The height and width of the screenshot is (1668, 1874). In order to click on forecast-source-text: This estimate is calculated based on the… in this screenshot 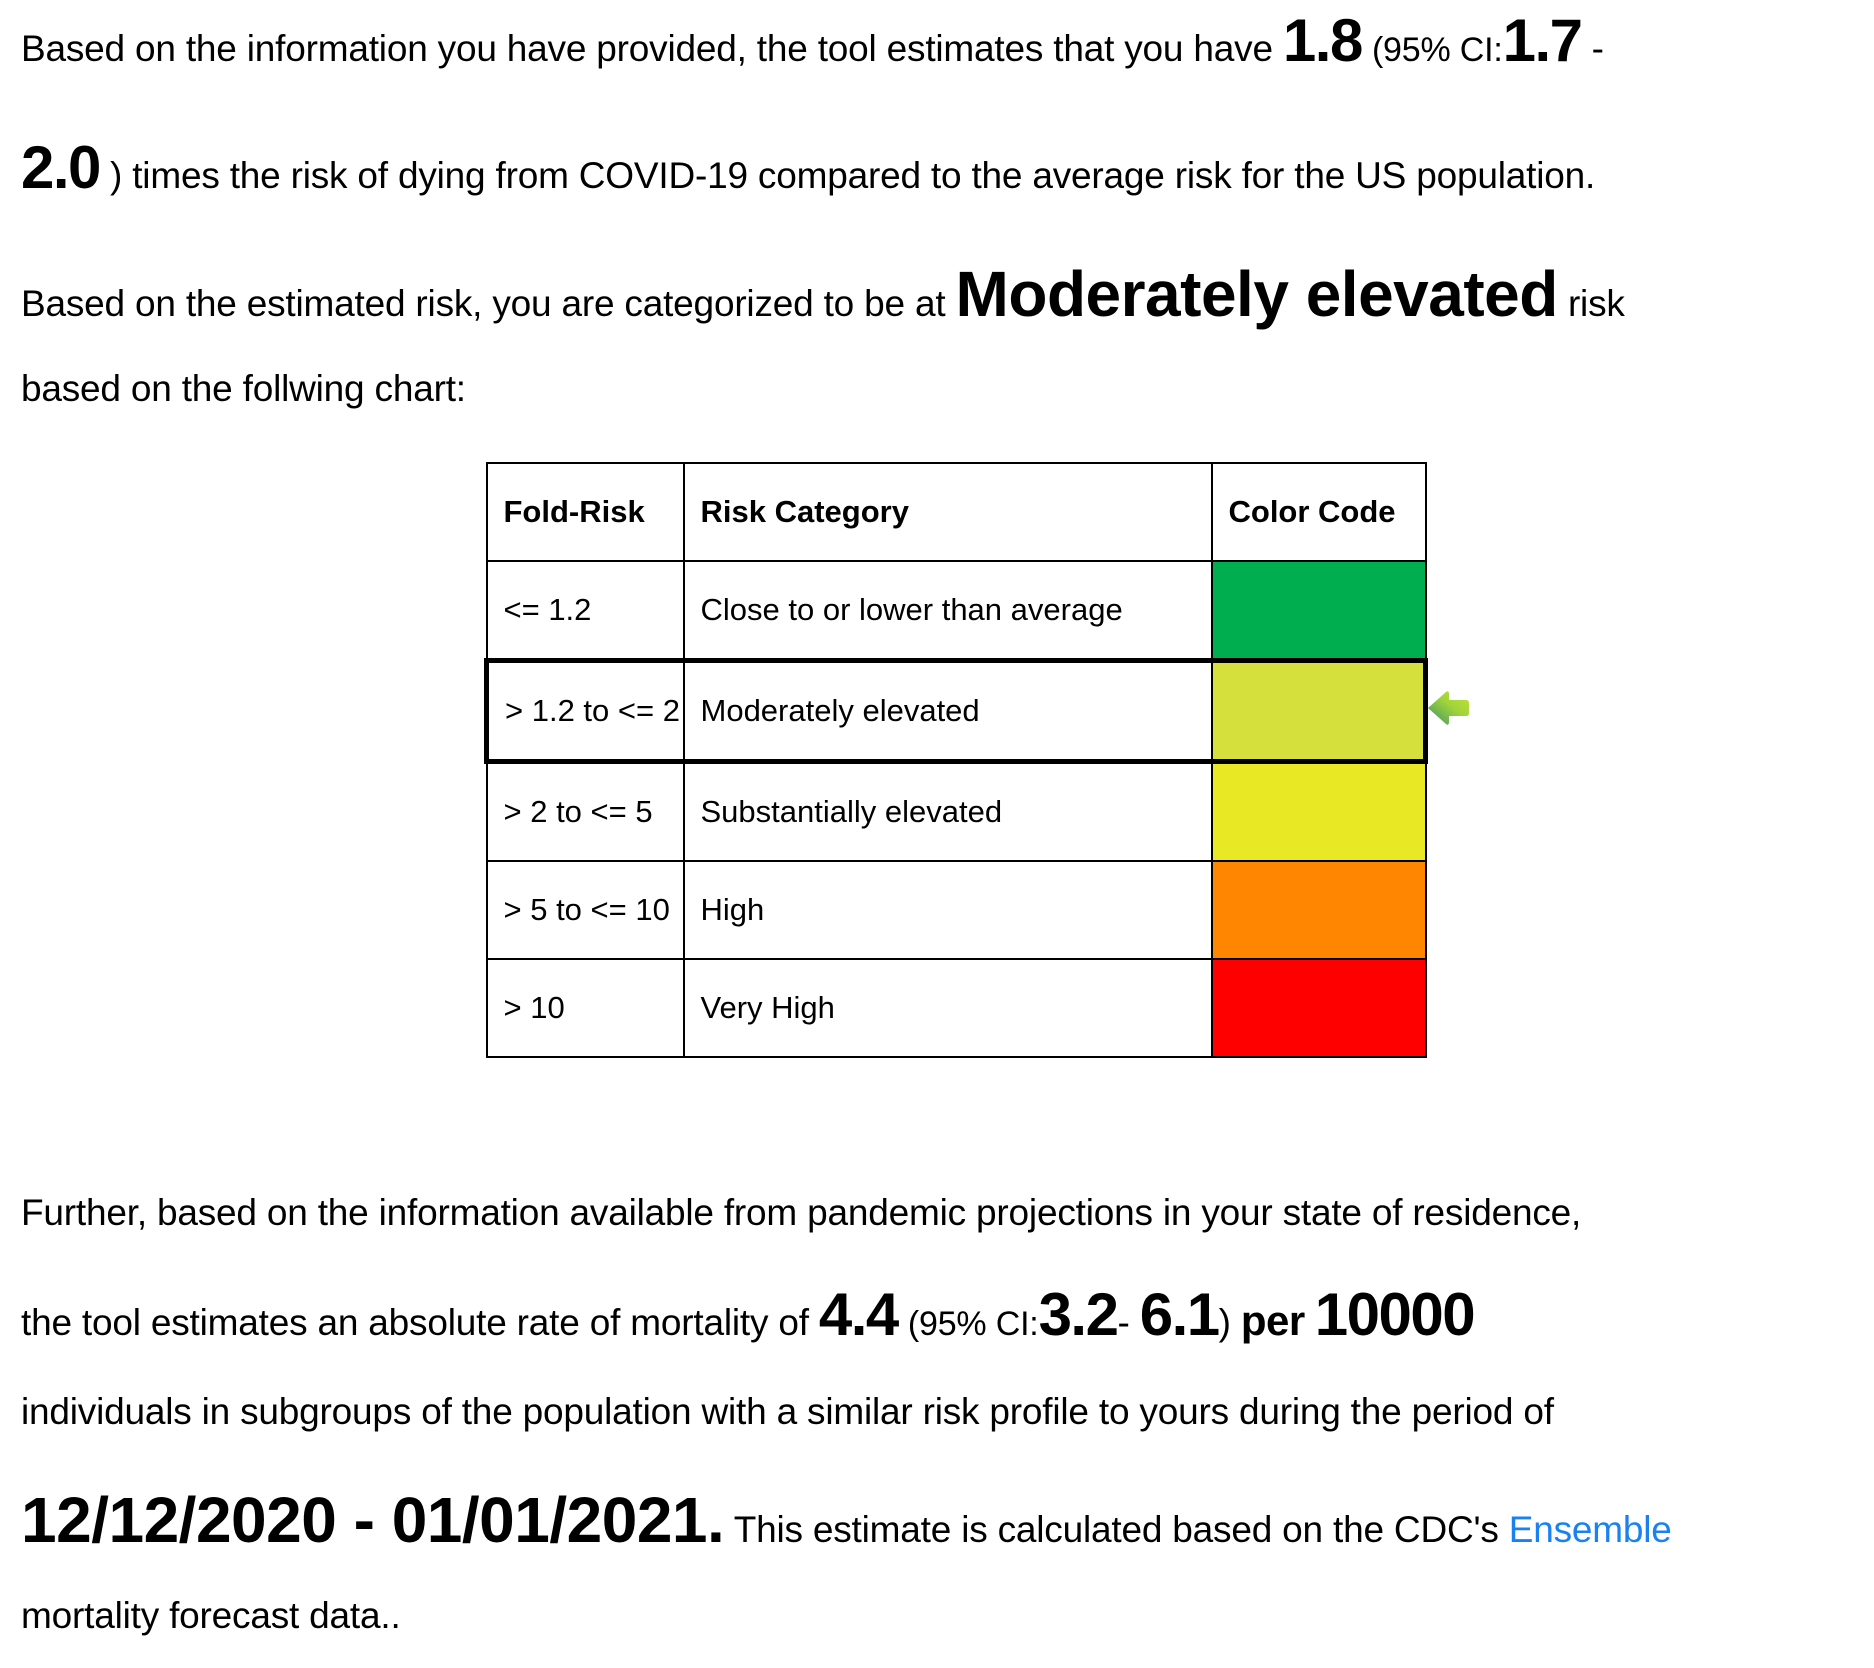, I will do `click(1116, 1529)`.